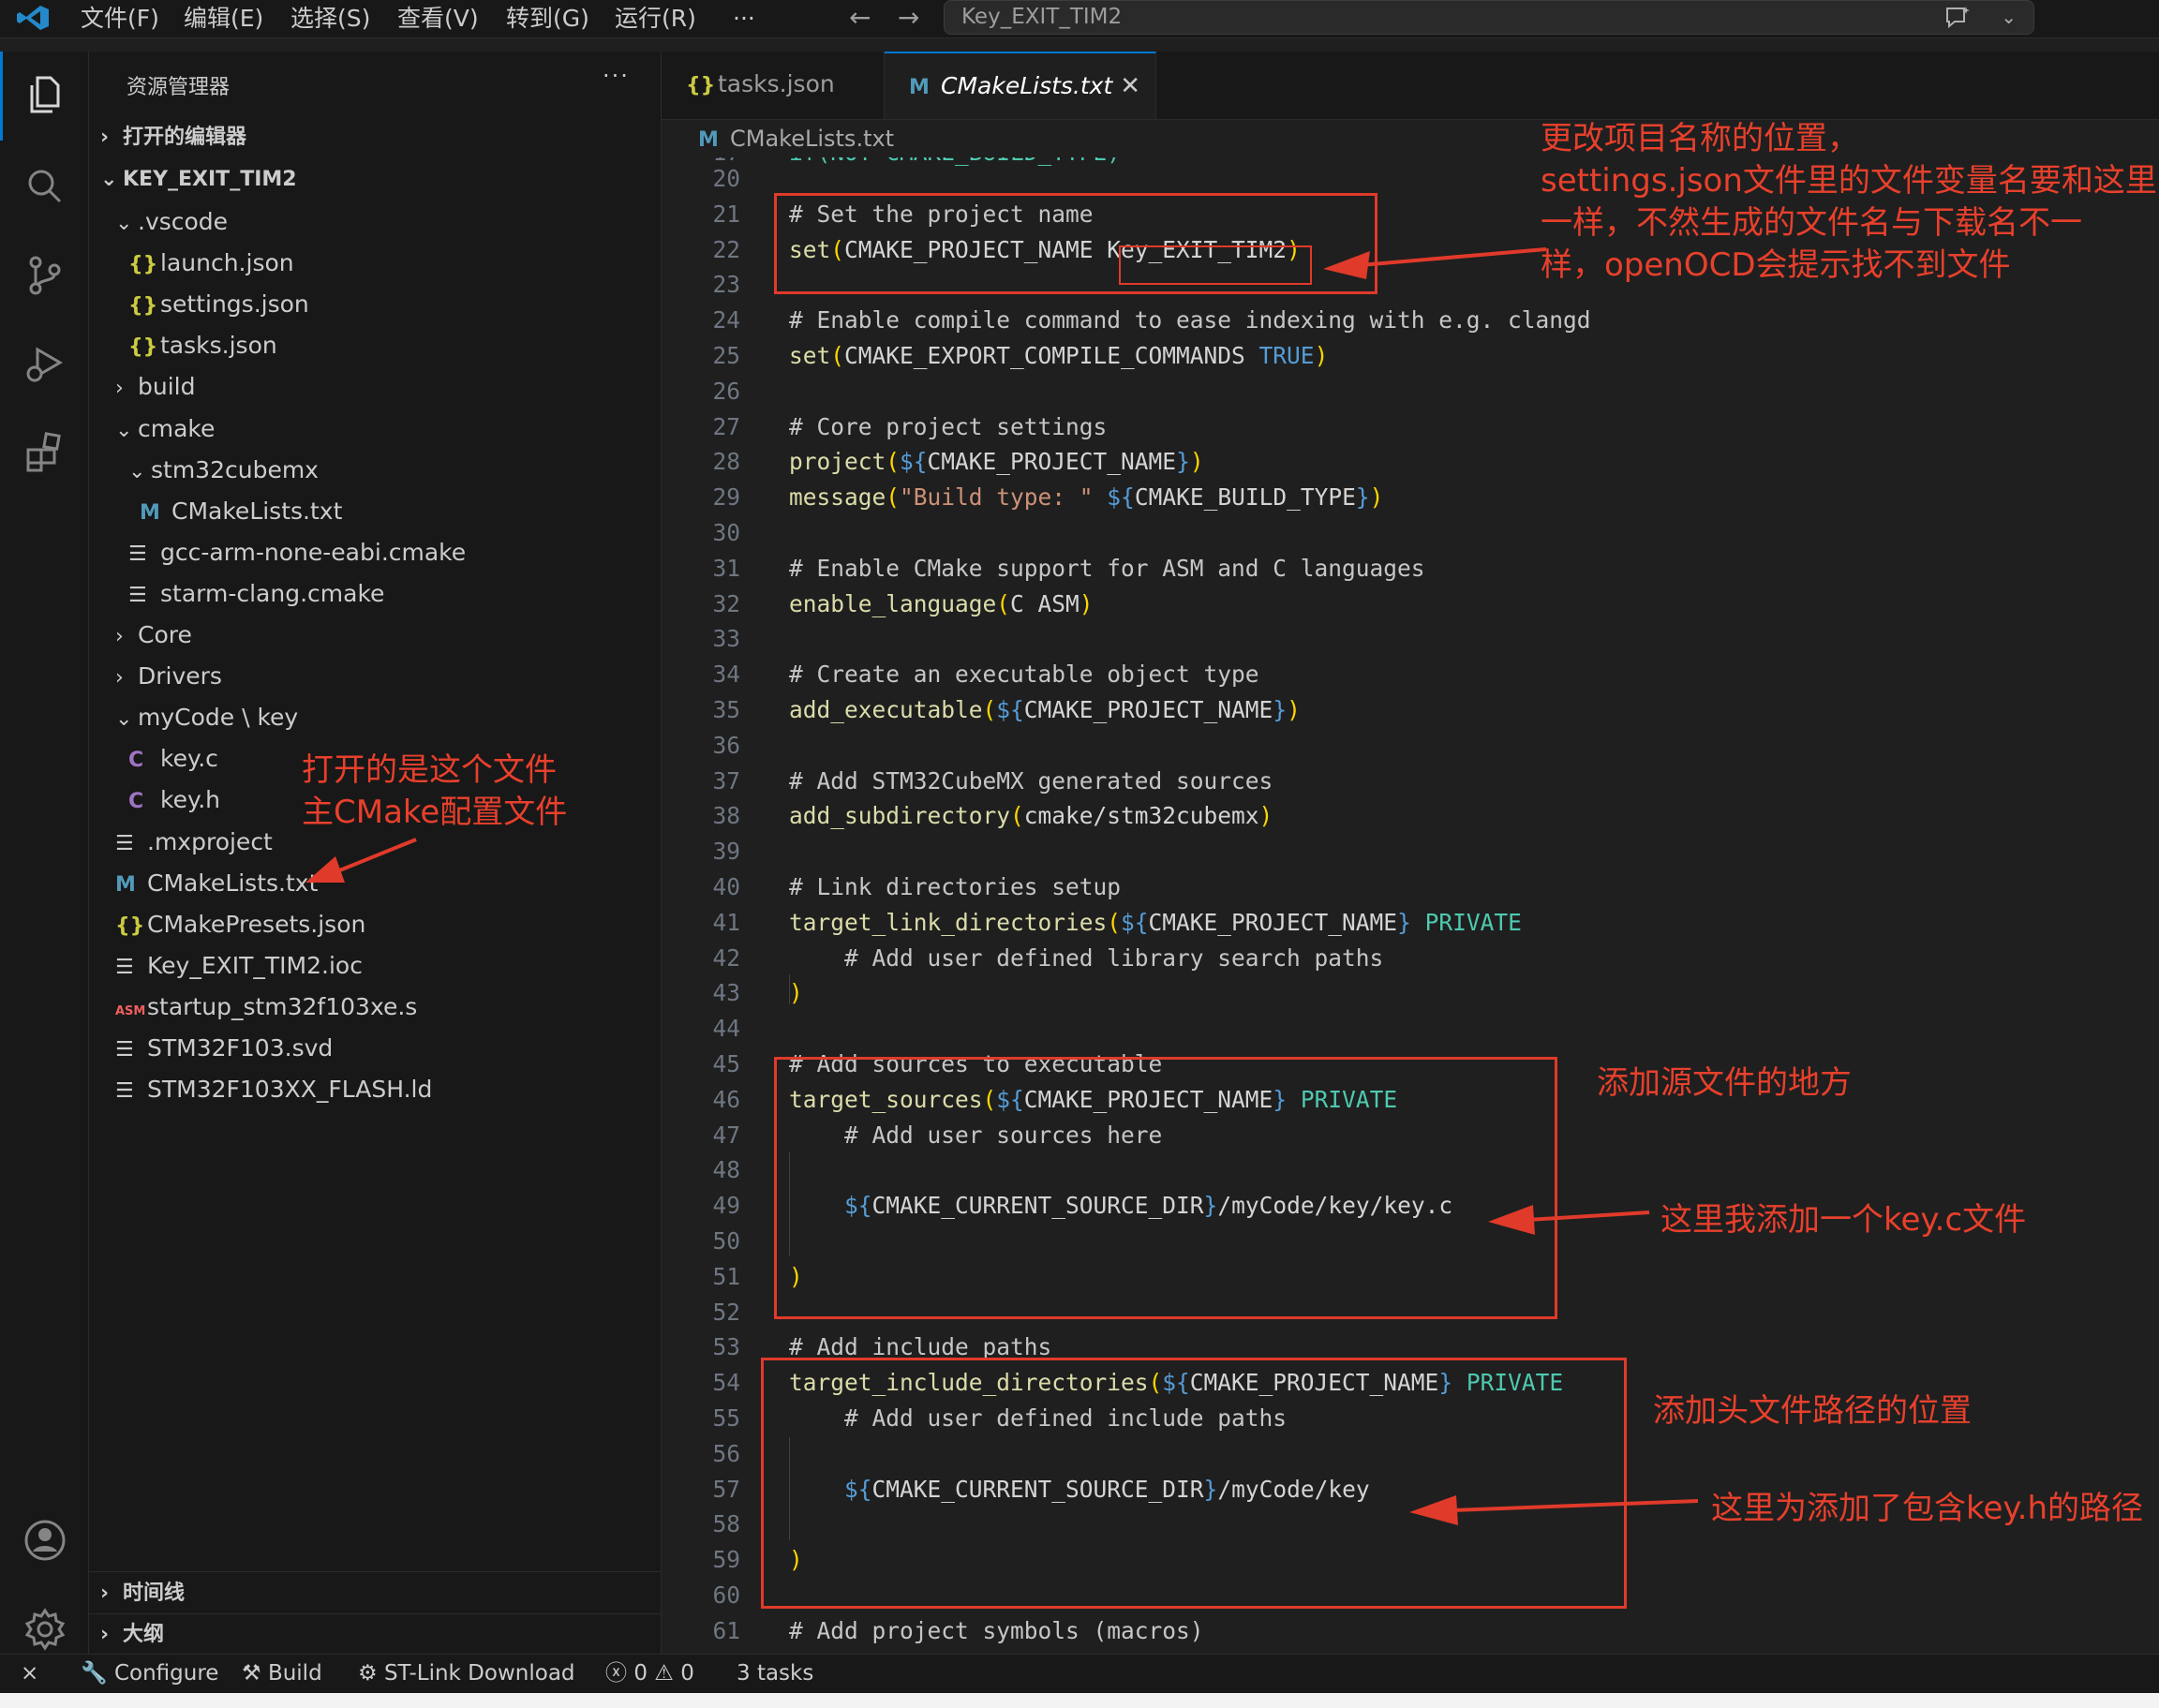  What do you see at coordinates (1435, 263) in the screenshot?
I see `arrow-project-name` at bounding box center [1435, 263].